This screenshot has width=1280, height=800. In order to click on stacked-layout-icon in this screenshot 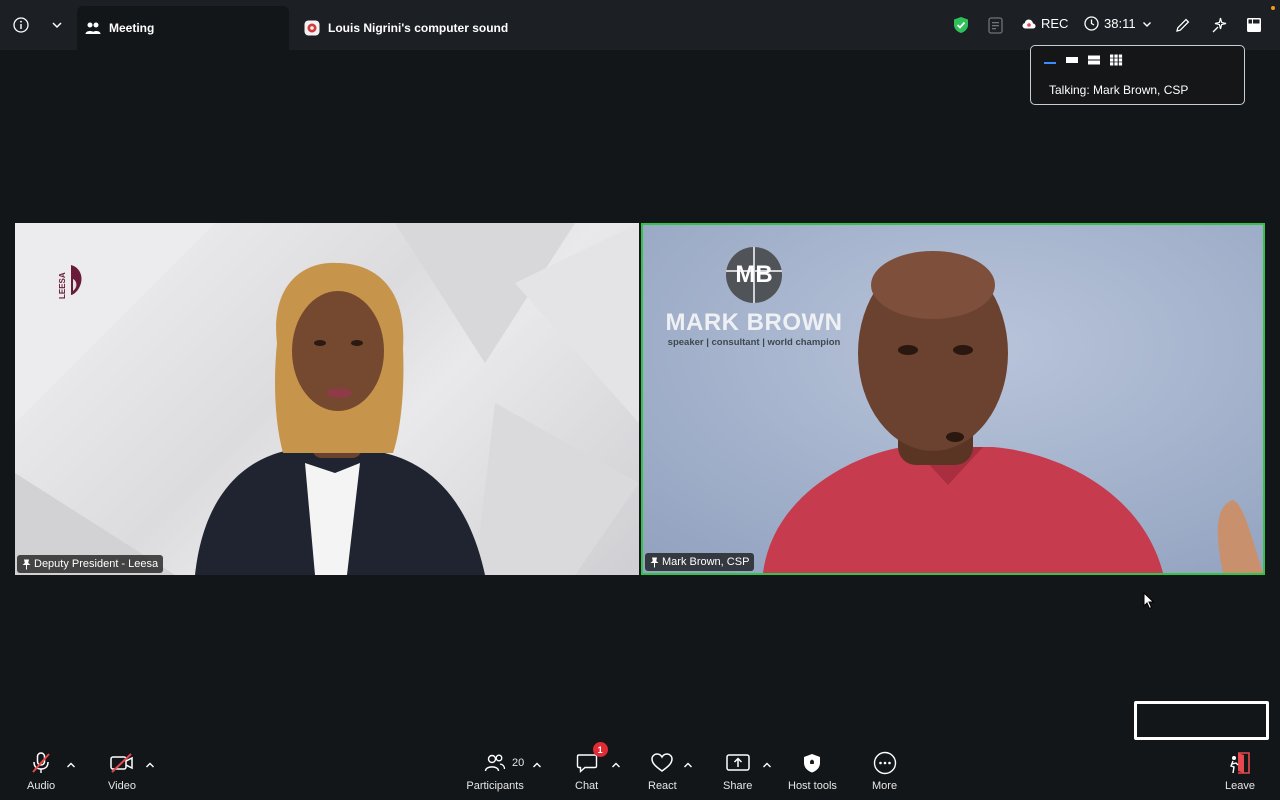, I will do `click(1094, 62)`.